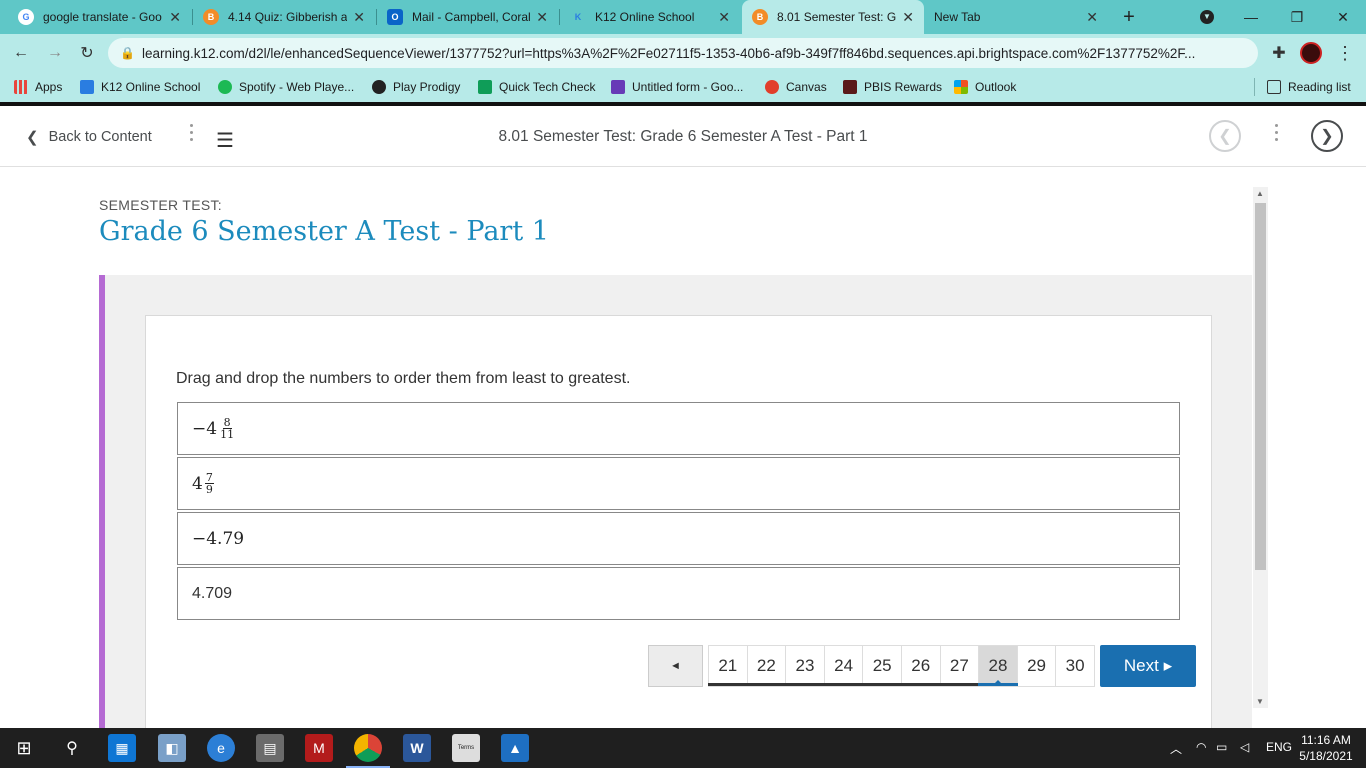 The width and height of the screenshot is (1366, 768). Describe the element at coordinates (227, 428) in the screenshot. I see `fraction: 8 11` at that location.